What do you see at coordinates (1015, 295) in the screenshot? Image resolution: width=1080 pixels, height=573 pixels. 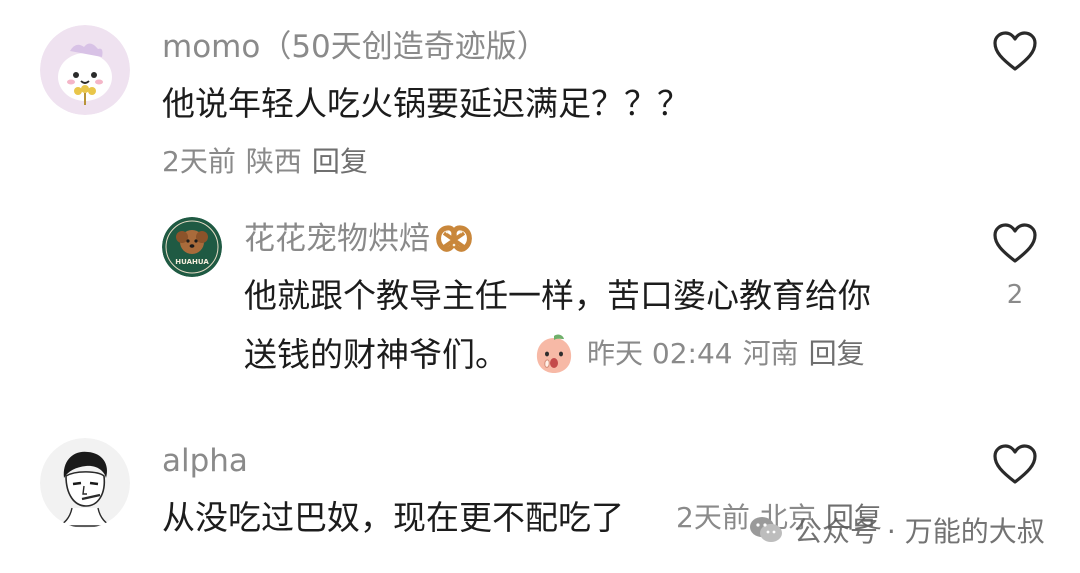 I see `like-count: 2` at bounding box center [1015, 295].